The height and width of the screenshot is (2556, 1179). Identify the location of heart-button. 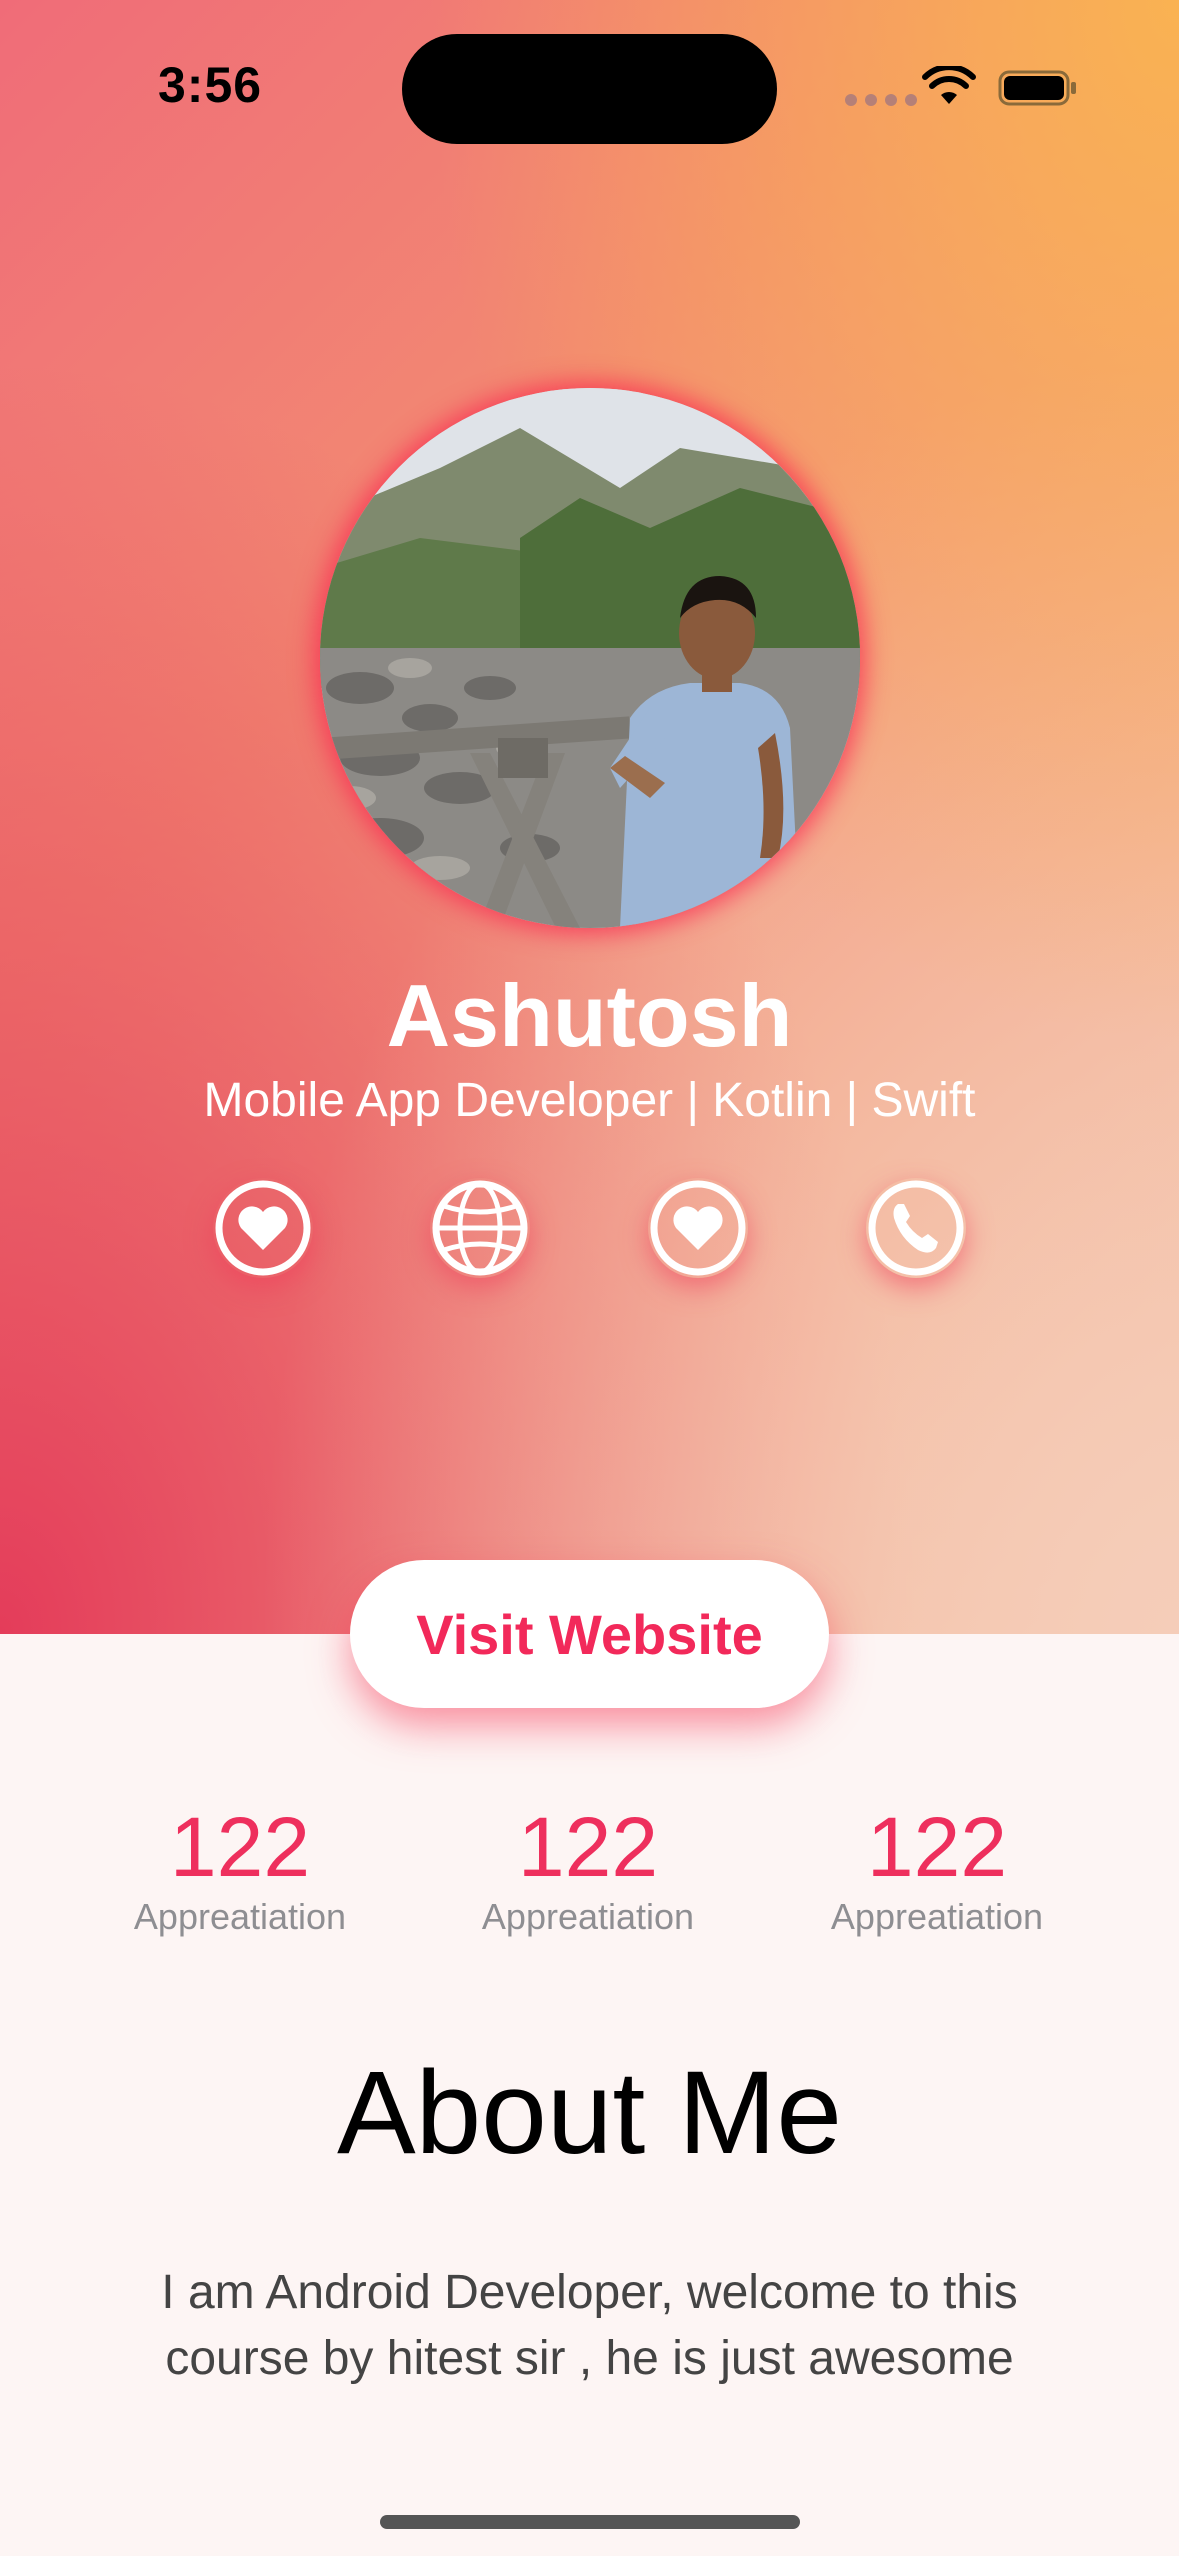
(263, 1228).